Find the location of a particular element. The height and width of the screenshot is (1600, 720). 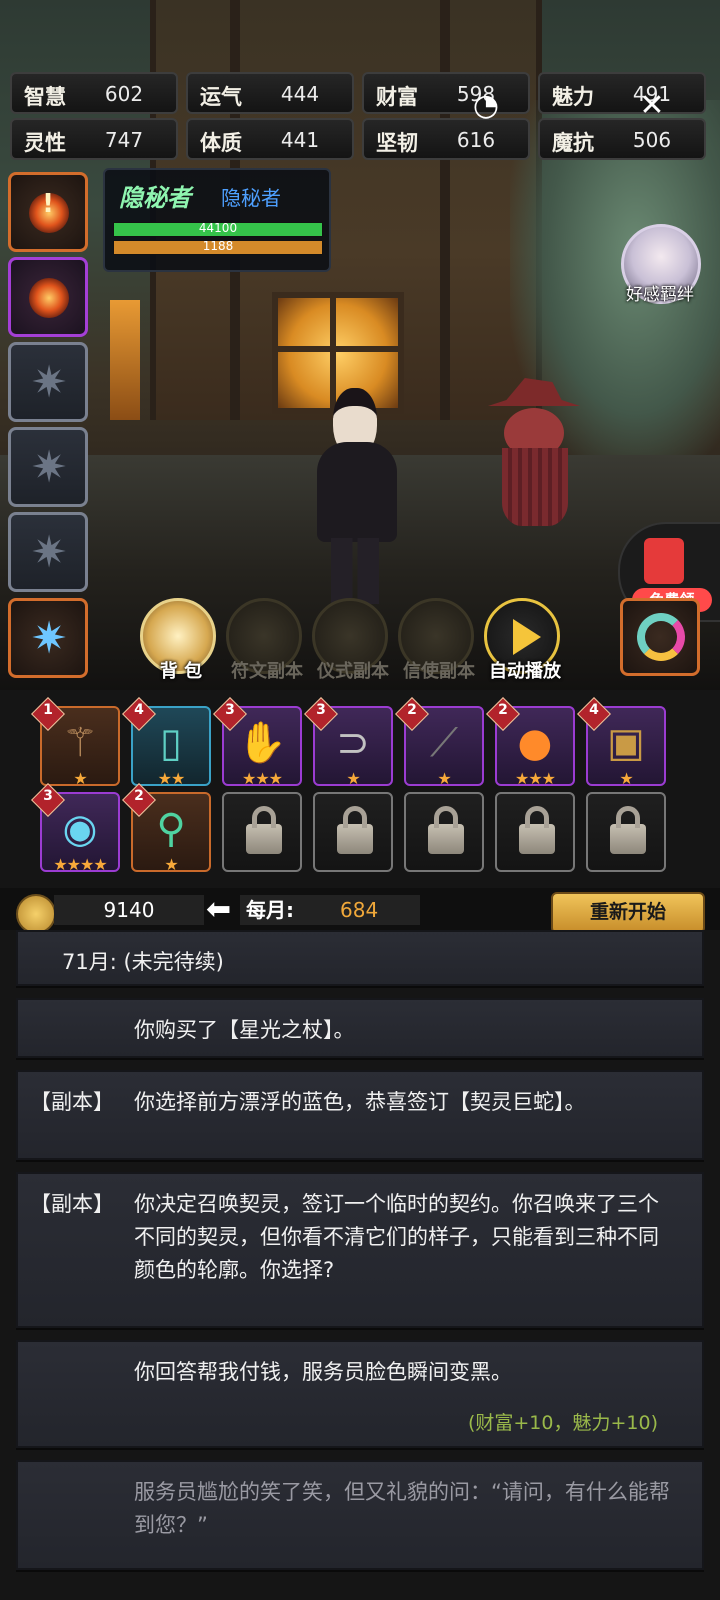

close-icon: ✕ is located at coordinates (652, 106).